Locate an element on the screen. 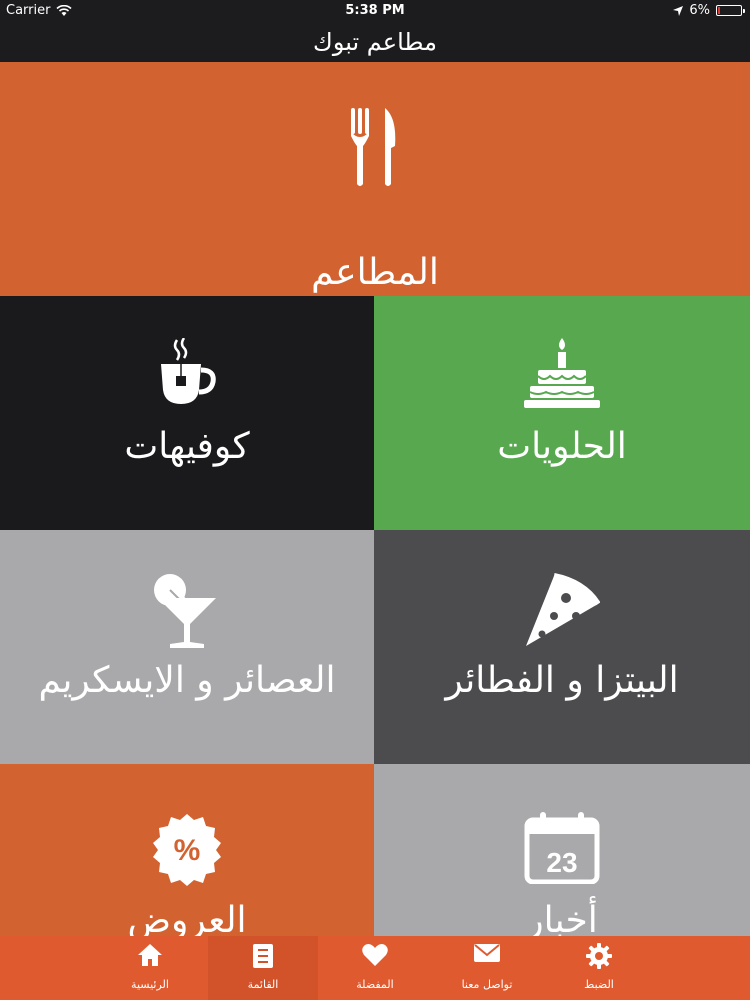 This screenshot has width=750, height=1000. tab-settings-label: الضبط is located at coordinates (599, 984).